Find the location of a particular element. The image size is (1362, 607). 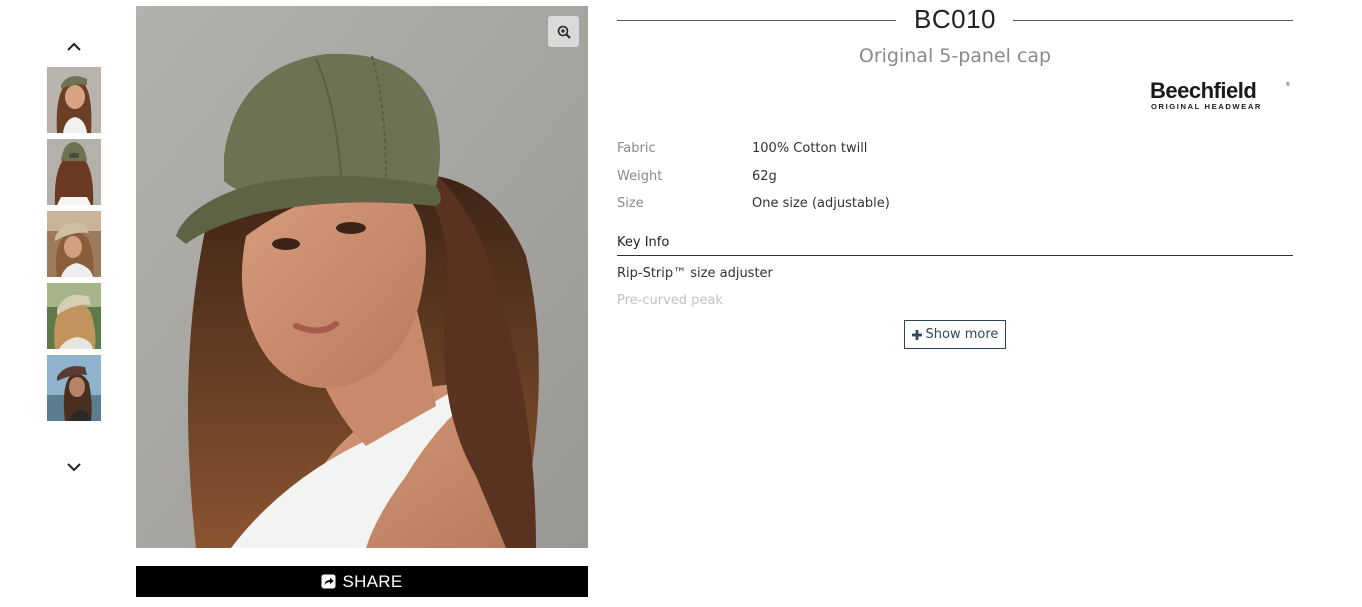

brand-logo: Beechfield ® ORIGINAL HEADWEAR is located at coordinates (1220, 94).